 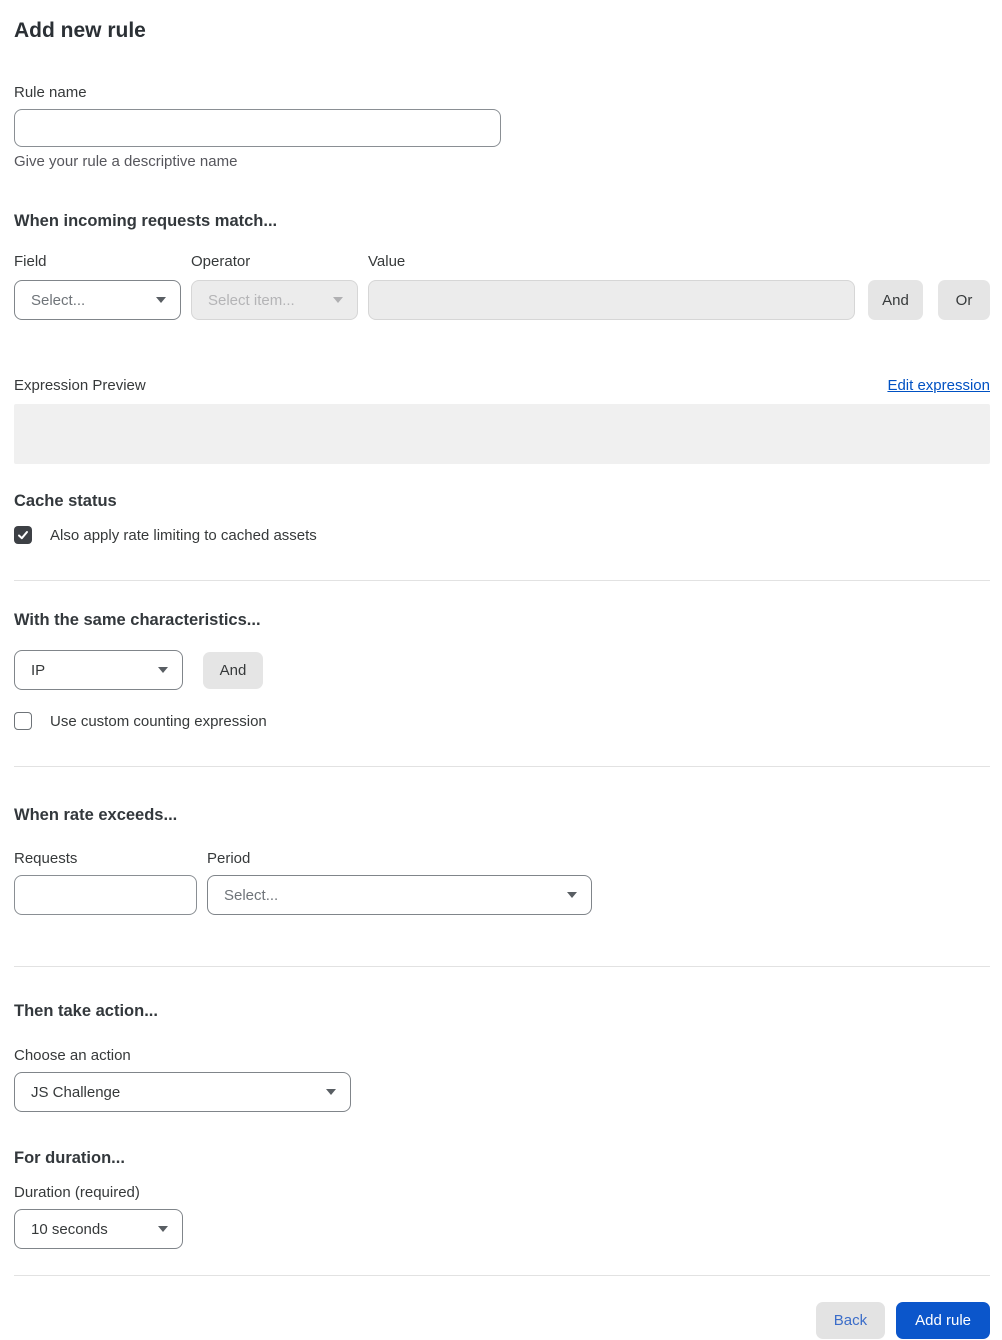 What do you see at coordinates (158, 721) in the screenshot?
I see `custom-counting-checkbox-label: Use custom counting expression` at bounding box center [158, 721].